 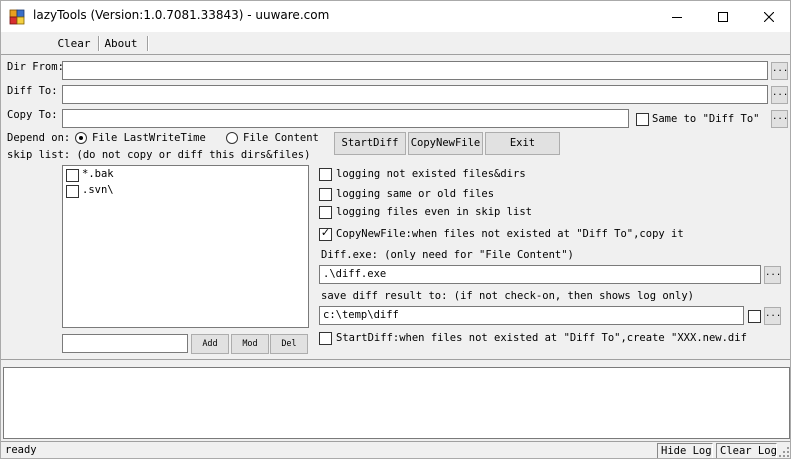 What do you see at coordinates (39, 138) in the screenshot?
I see `depend-on-label: Depend on:` at bounding box center [39, 138].